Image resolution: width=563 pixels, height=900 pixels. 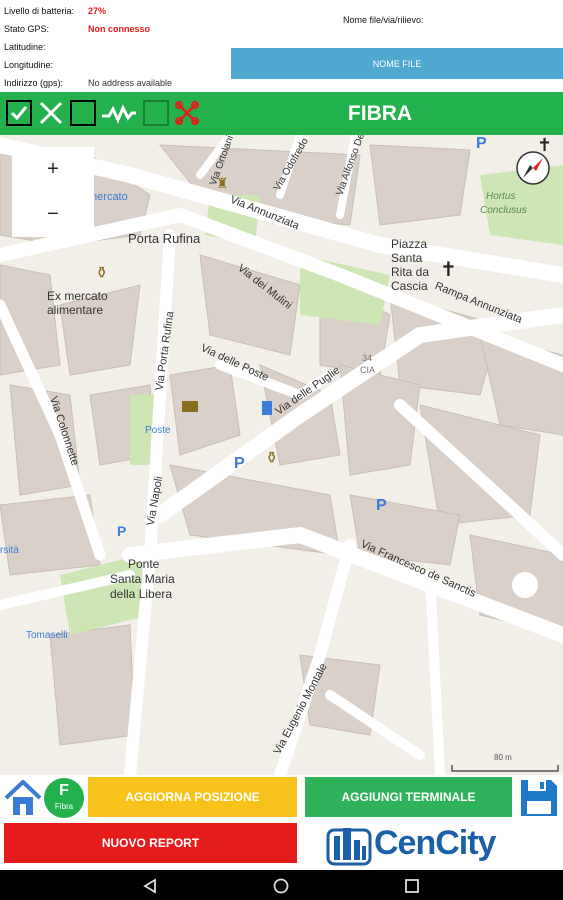 What do you see at coordinates (51, 113) in the screenshot?
I see `cross-icon` at bounding box center [51, 113].